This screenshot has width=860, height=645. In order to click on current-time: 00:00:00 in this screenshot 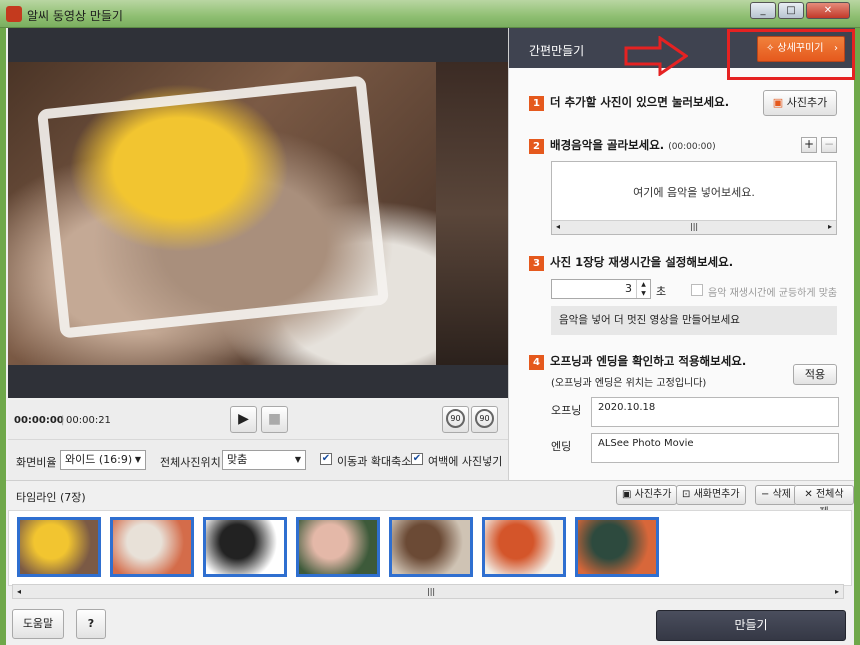, I will do `click(39, 420)`.